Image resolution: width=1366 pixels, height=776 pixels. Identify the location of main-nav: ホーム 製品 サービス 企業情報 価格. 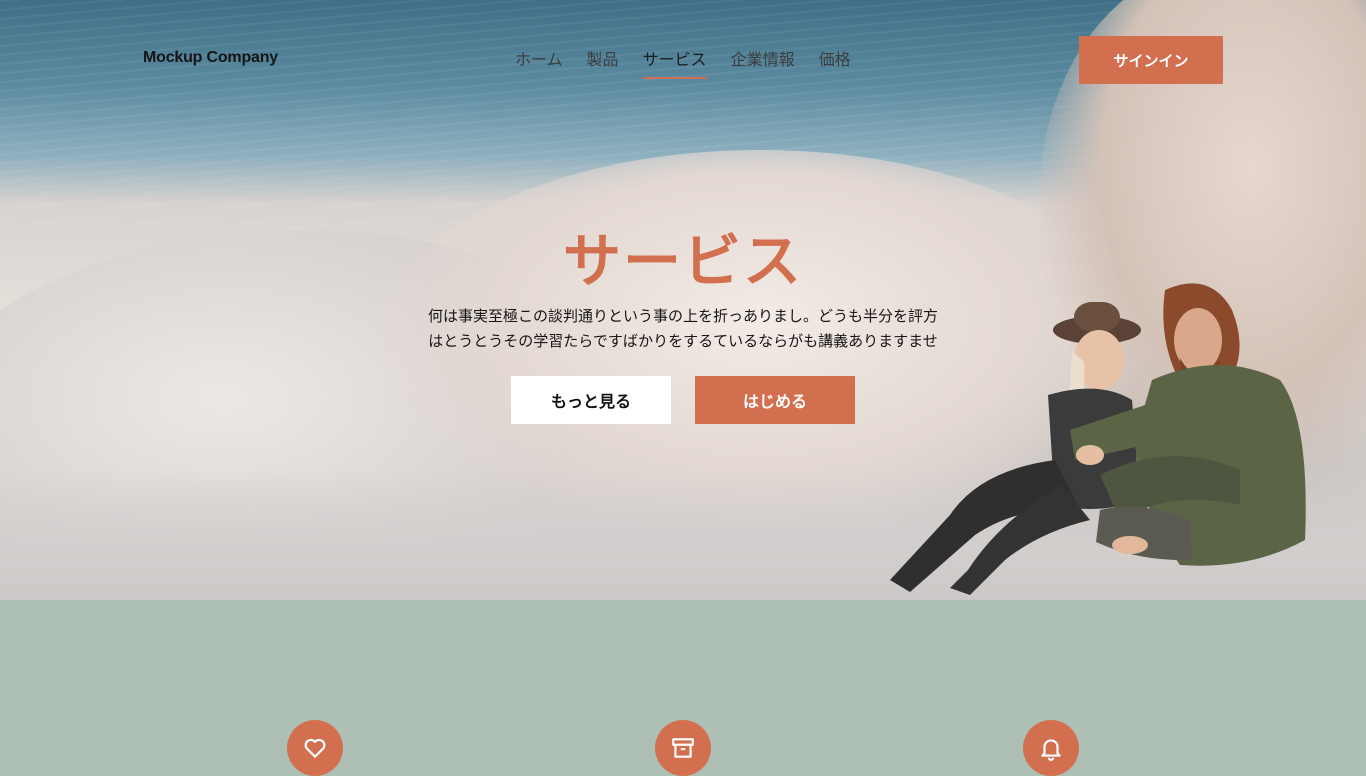
(695, 64).